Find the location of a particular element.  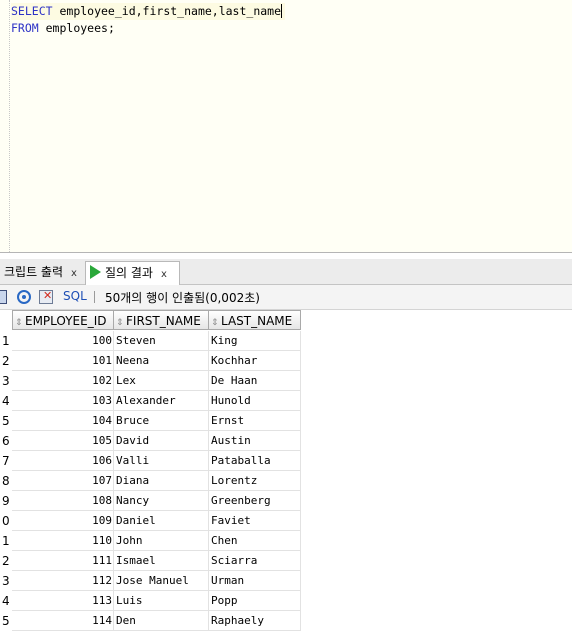

row-number: 7 is located at coordinates (6, 461).